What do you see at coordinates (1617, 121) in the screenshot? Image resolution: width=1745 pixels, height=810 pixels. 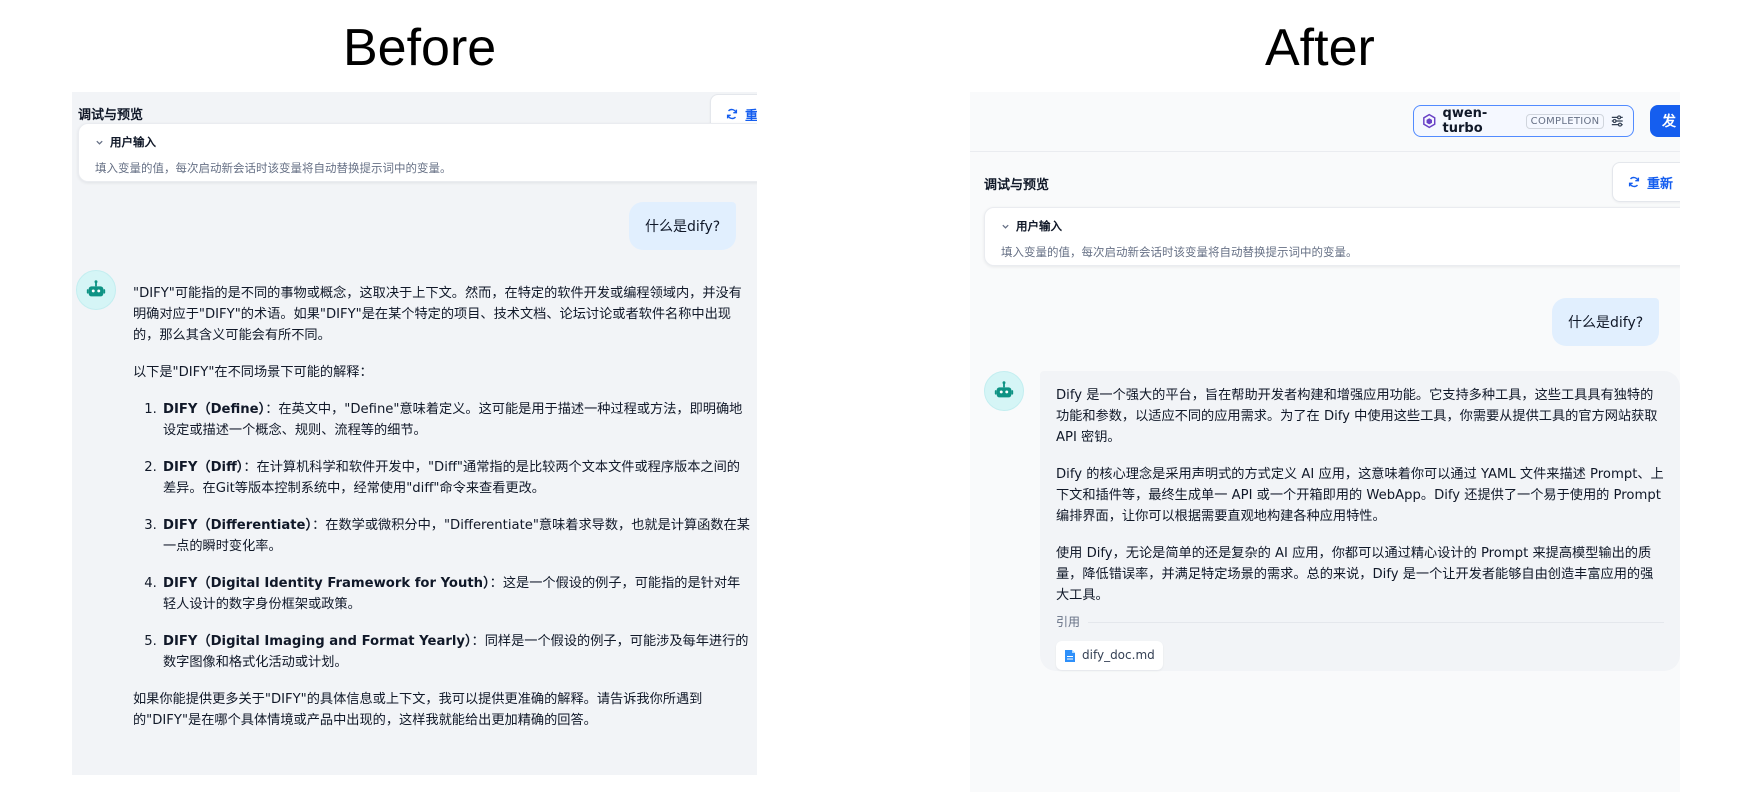 I see `settings-sliders-icon` at bounding box center [1617, 121].